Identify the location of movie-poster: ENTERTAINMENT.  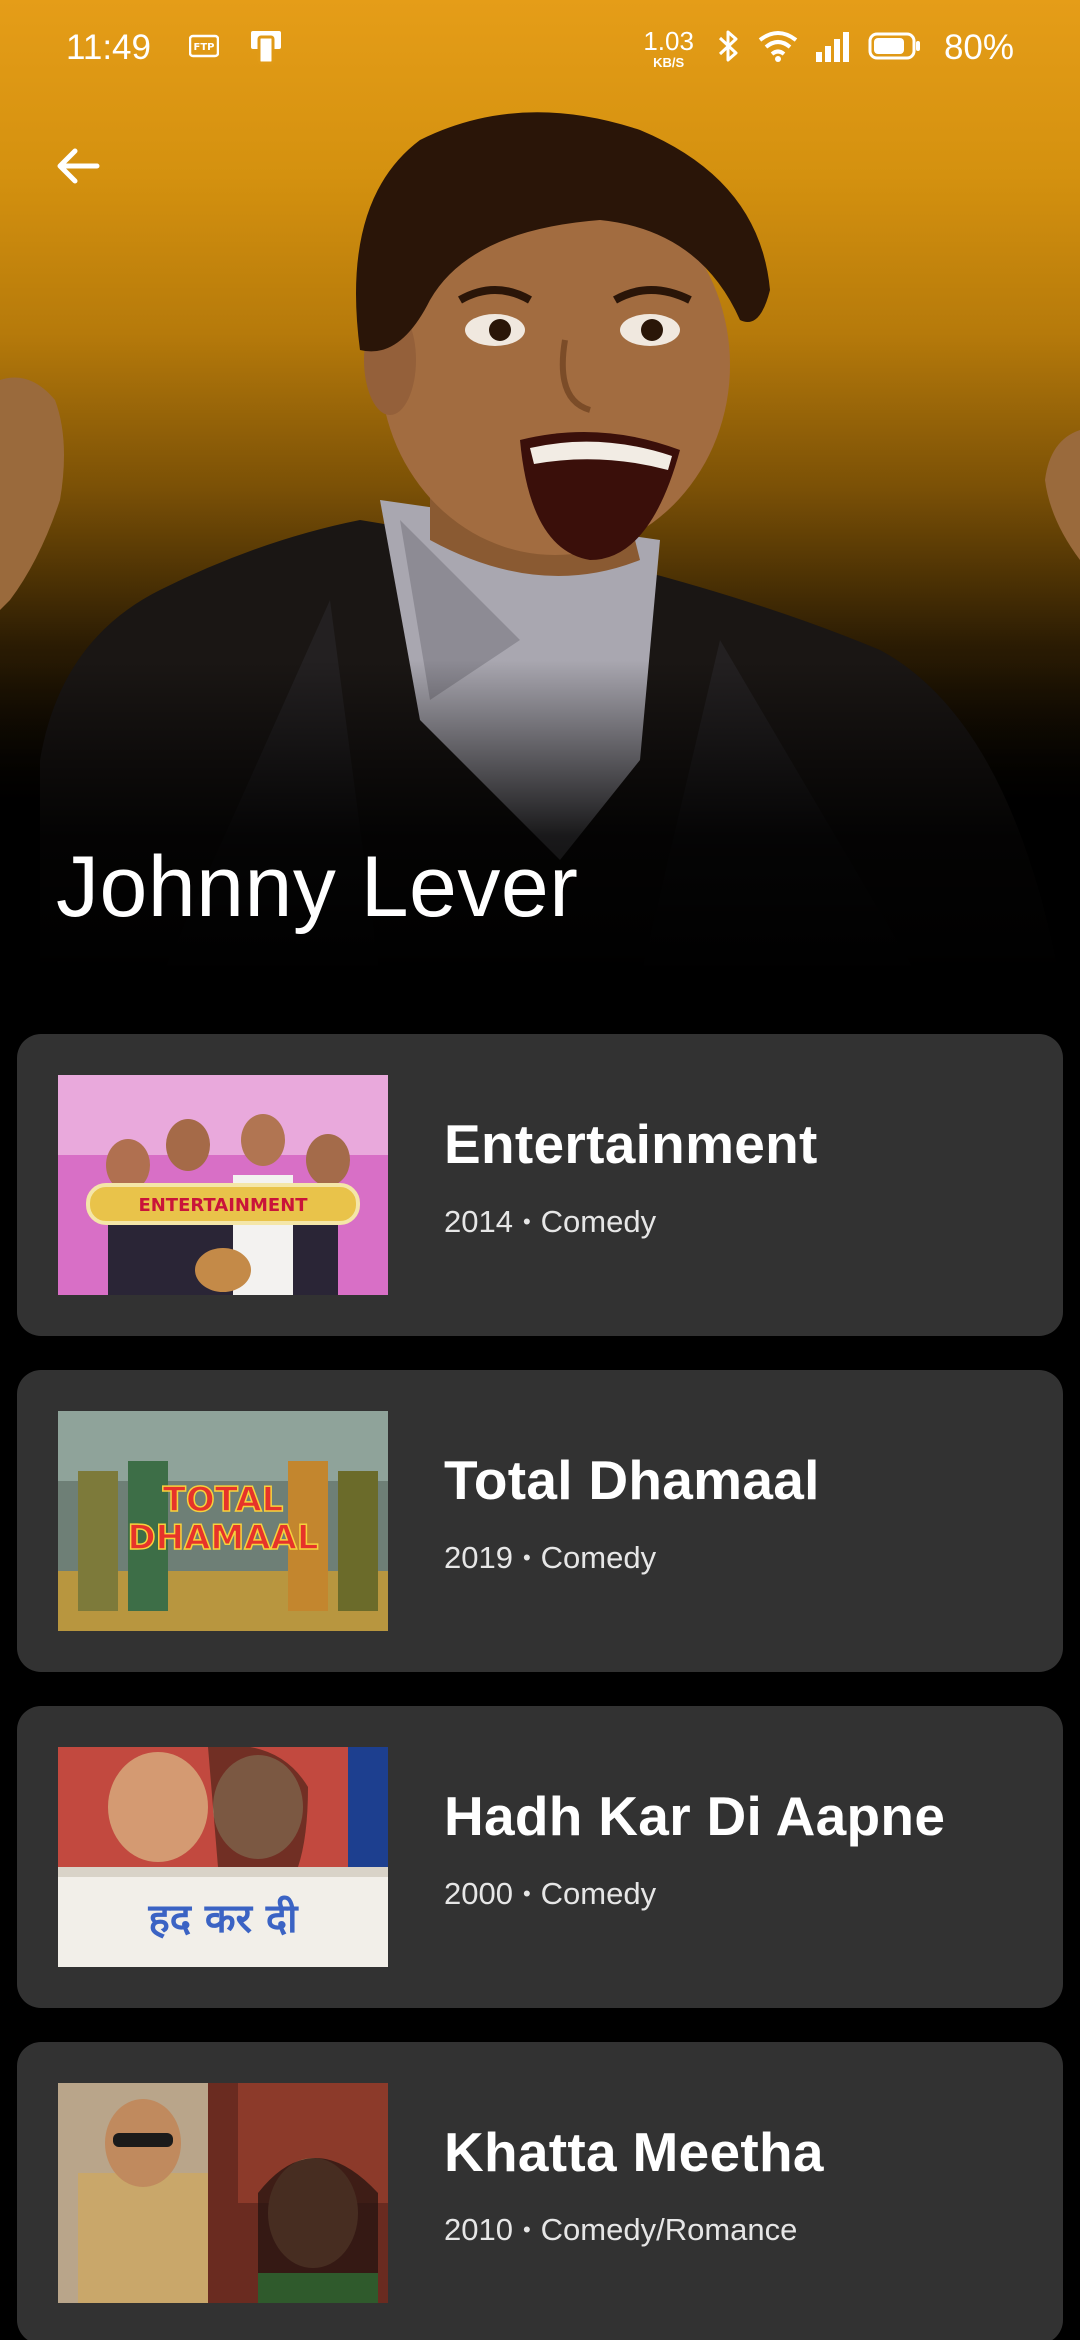
(223, 1185).